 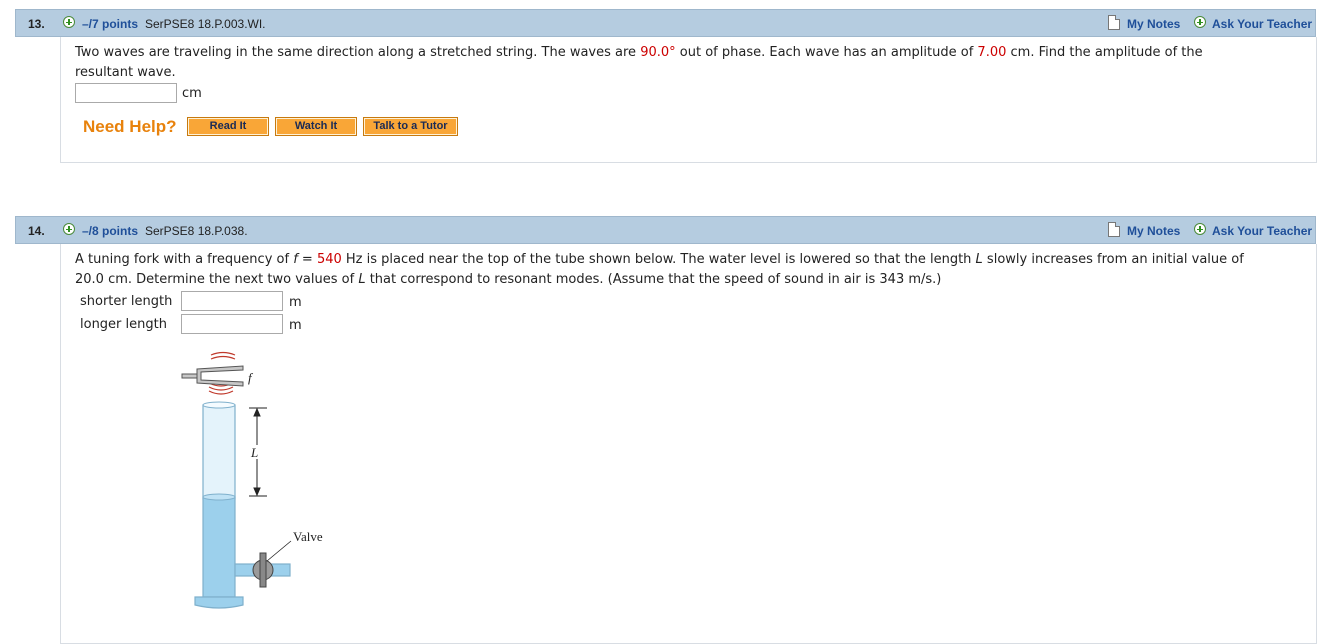 What do you see at coordinates (130, 126) in the screenshot?
I see `need-help-label: Need Help?` at bounding box center [130, 126].